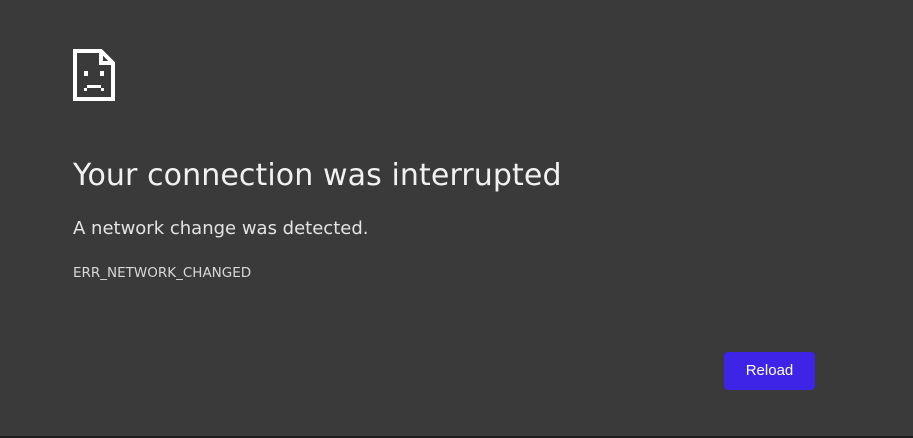 Image resolution: width=913 pixels, height=438 pixels. What do you see at coordinates (317, 175) in the screenshot?
I see `page-title: Your connection was interrupted` at bounding box center [317, 175].